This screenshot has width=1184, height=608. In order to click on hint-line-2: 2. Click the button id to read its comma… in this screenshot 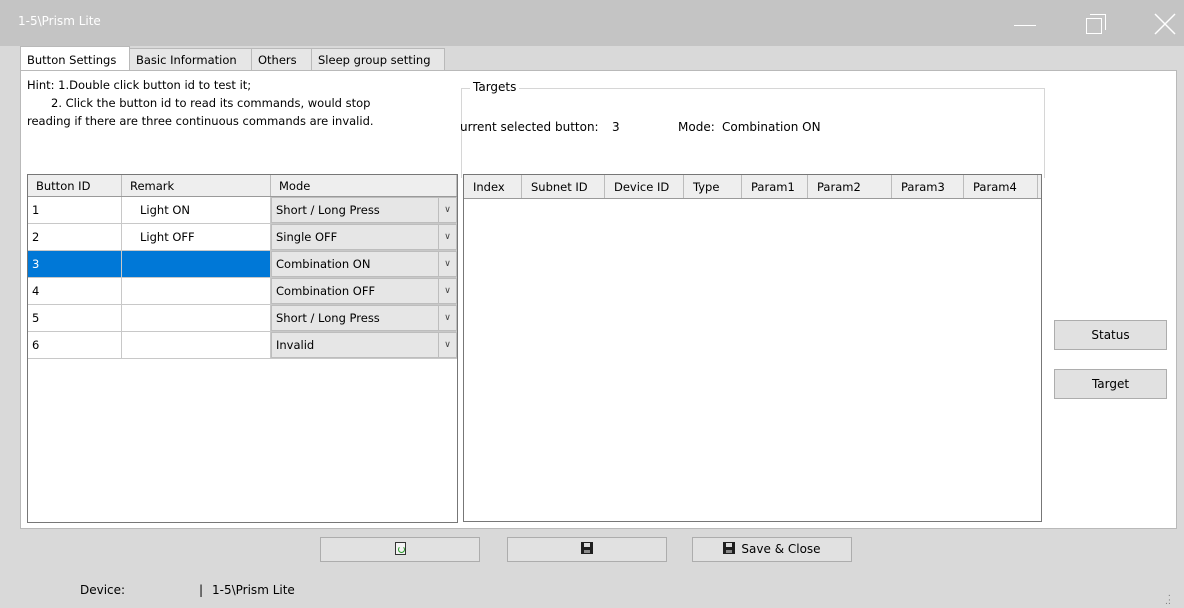, I will do `click(211, 103)`.